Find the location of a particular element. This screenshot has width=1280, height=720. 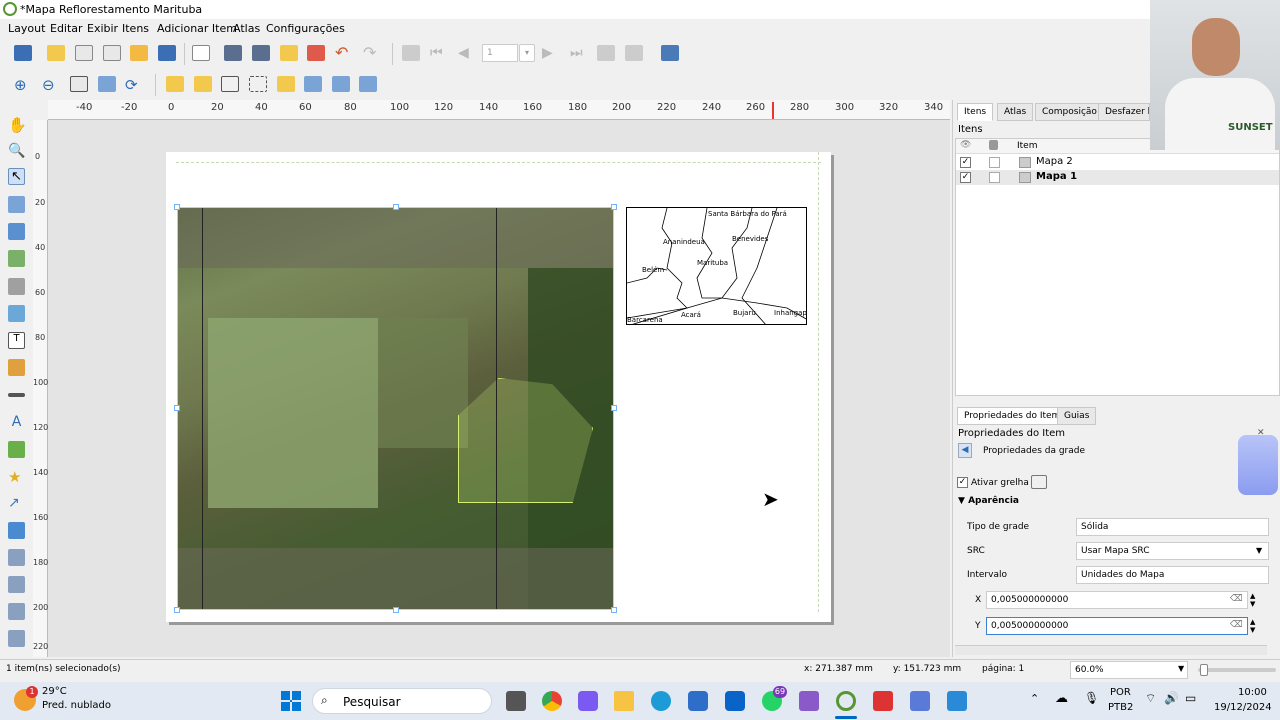

zoom-full-icon is located at coordinates (107, 84).